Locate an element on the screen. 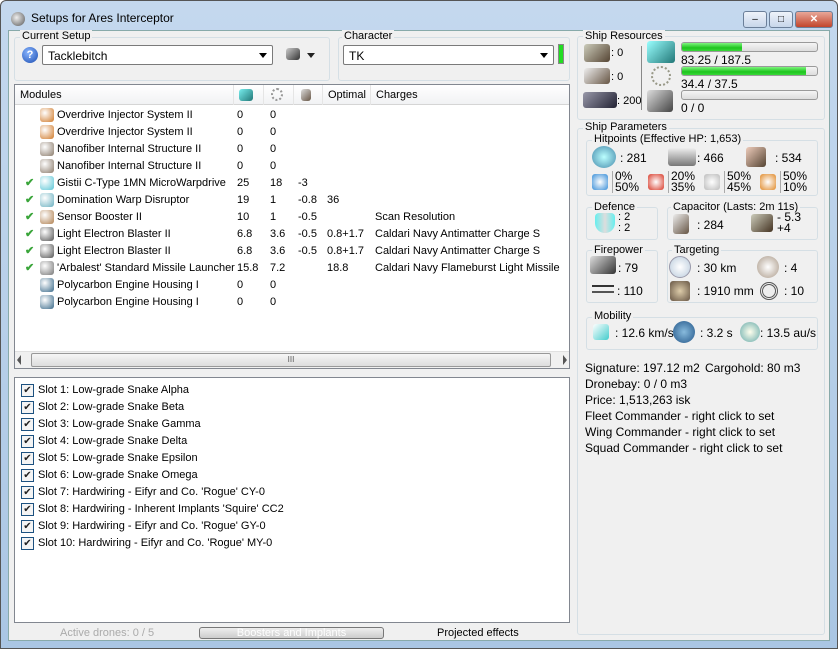  active-drones-tab: Active drones: 0 / 5 is located at coordinates (107, 633).